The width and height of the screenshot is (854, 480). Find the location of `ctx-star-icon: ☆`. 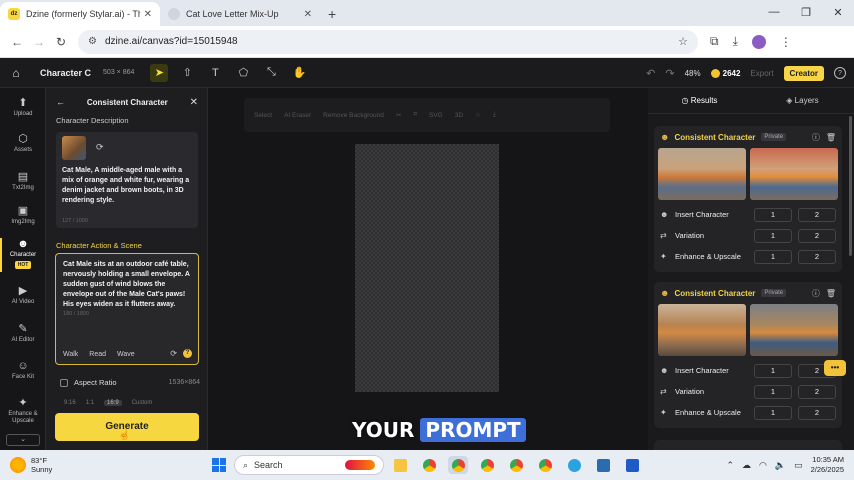

ctx-star-icon: ☆ is located at coordinates (478, 115).